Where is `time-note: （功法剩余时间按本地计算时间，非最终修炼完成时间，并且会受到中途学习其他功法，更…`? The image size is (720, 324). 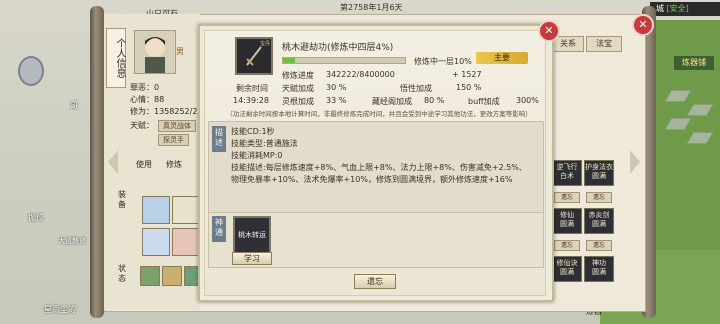
time-note: （功法剩余时间按本地计算时间，非最终修炼完成时间，并且会受到中途学习其他功法，更… is located at coordinates (379, 114).